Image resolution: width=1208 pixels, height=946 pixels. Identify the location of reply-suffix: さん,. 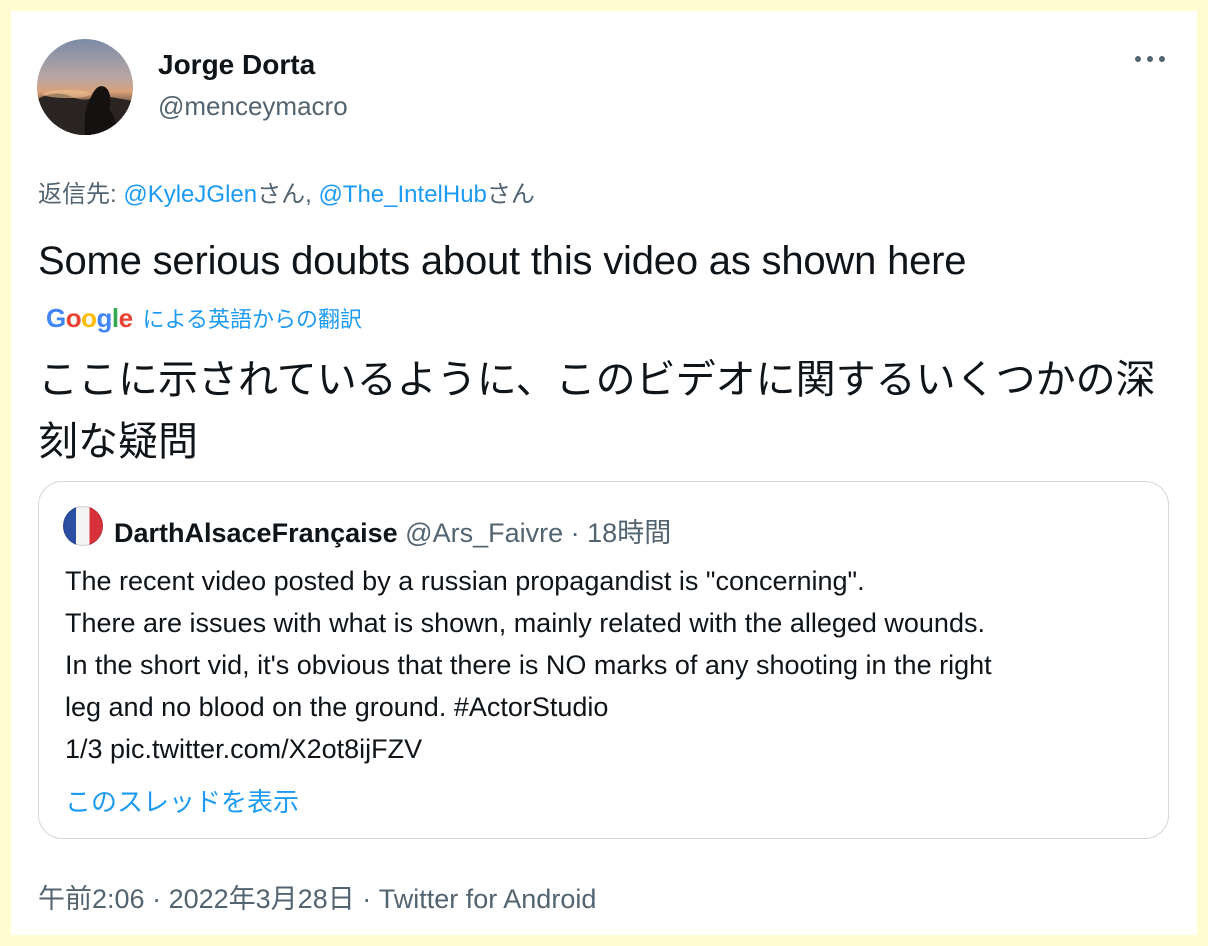
(288, 194).